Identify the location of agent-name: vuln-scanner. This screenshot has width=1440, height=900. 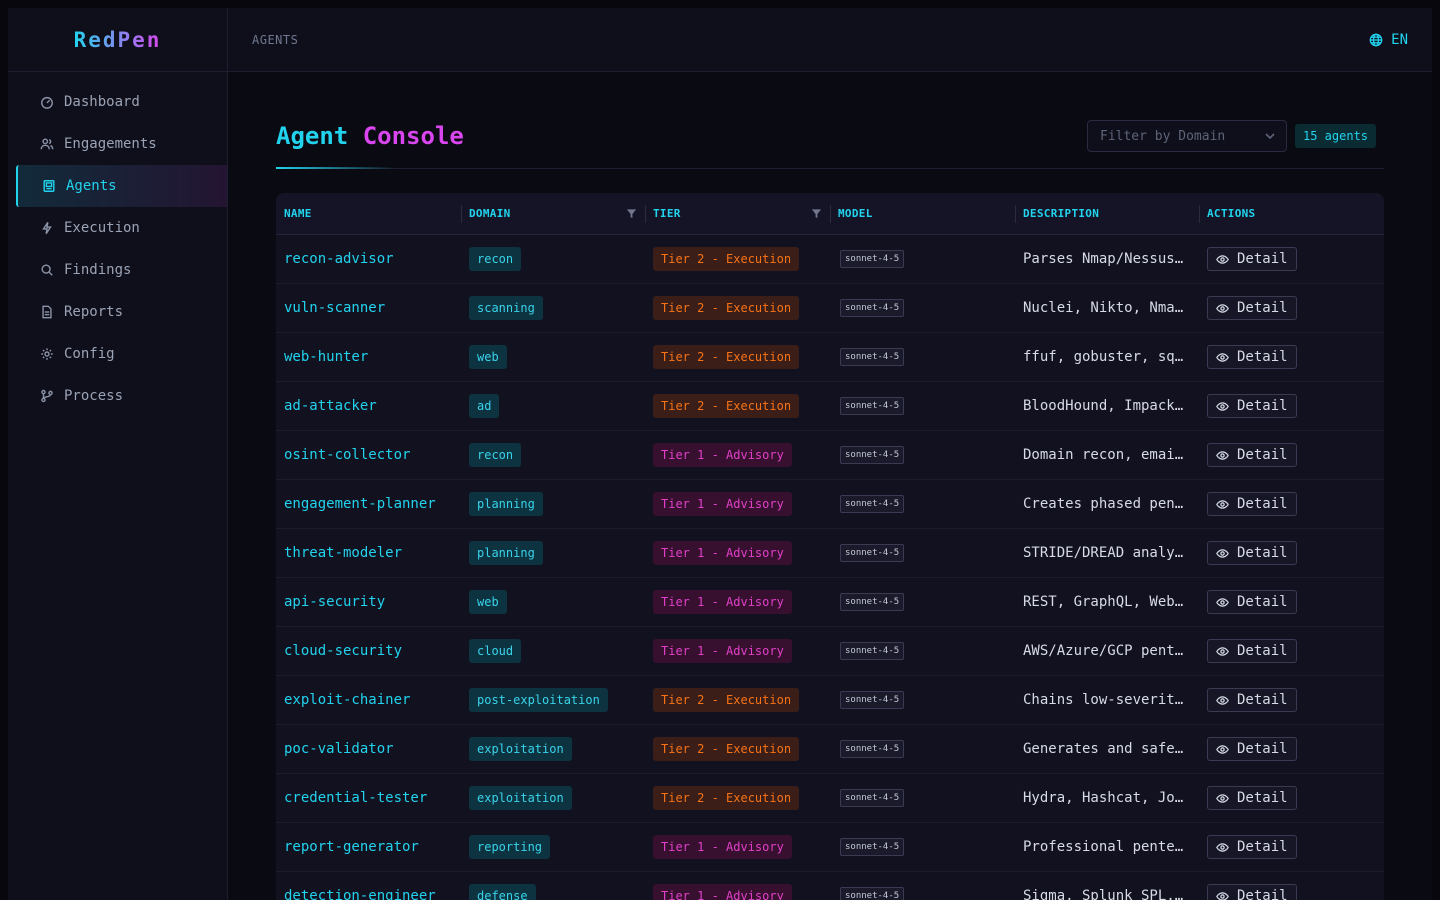
(334, 308).